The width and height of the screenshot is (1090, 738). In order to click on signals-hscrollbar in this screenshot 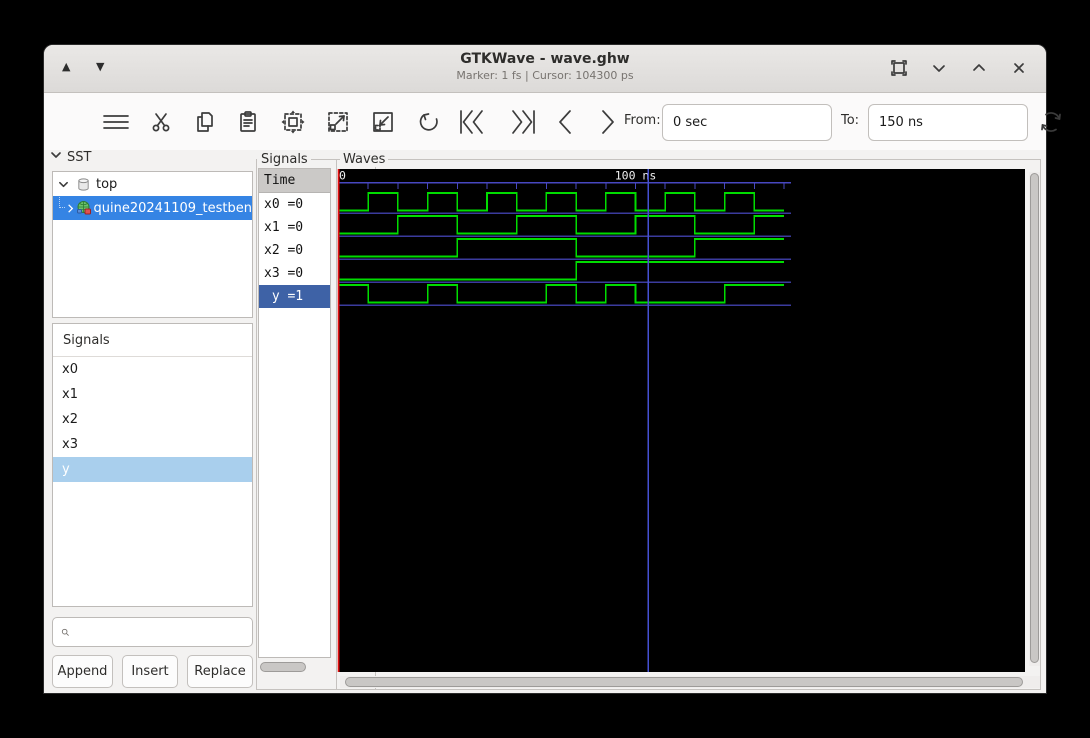, I will do `click(283, 667)`.